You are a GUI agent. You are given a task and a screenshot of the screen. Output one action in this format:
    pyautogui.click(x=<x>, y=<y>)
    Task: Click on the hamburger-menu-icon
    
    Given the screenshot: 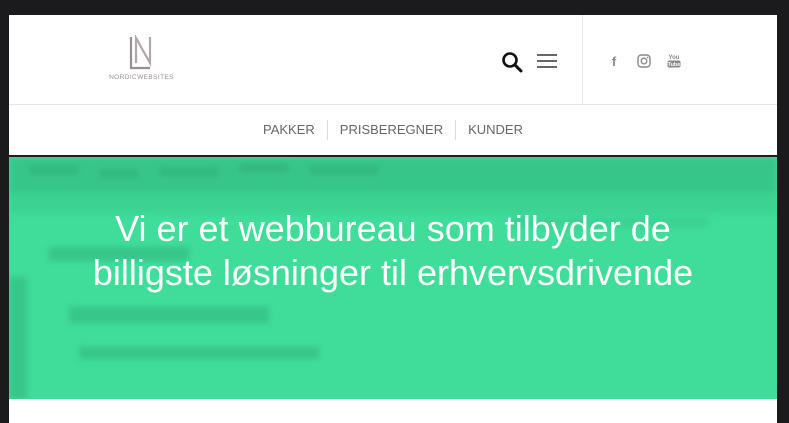 What is the action you would take?
    pyautogui.click(x=547, y=61)
    